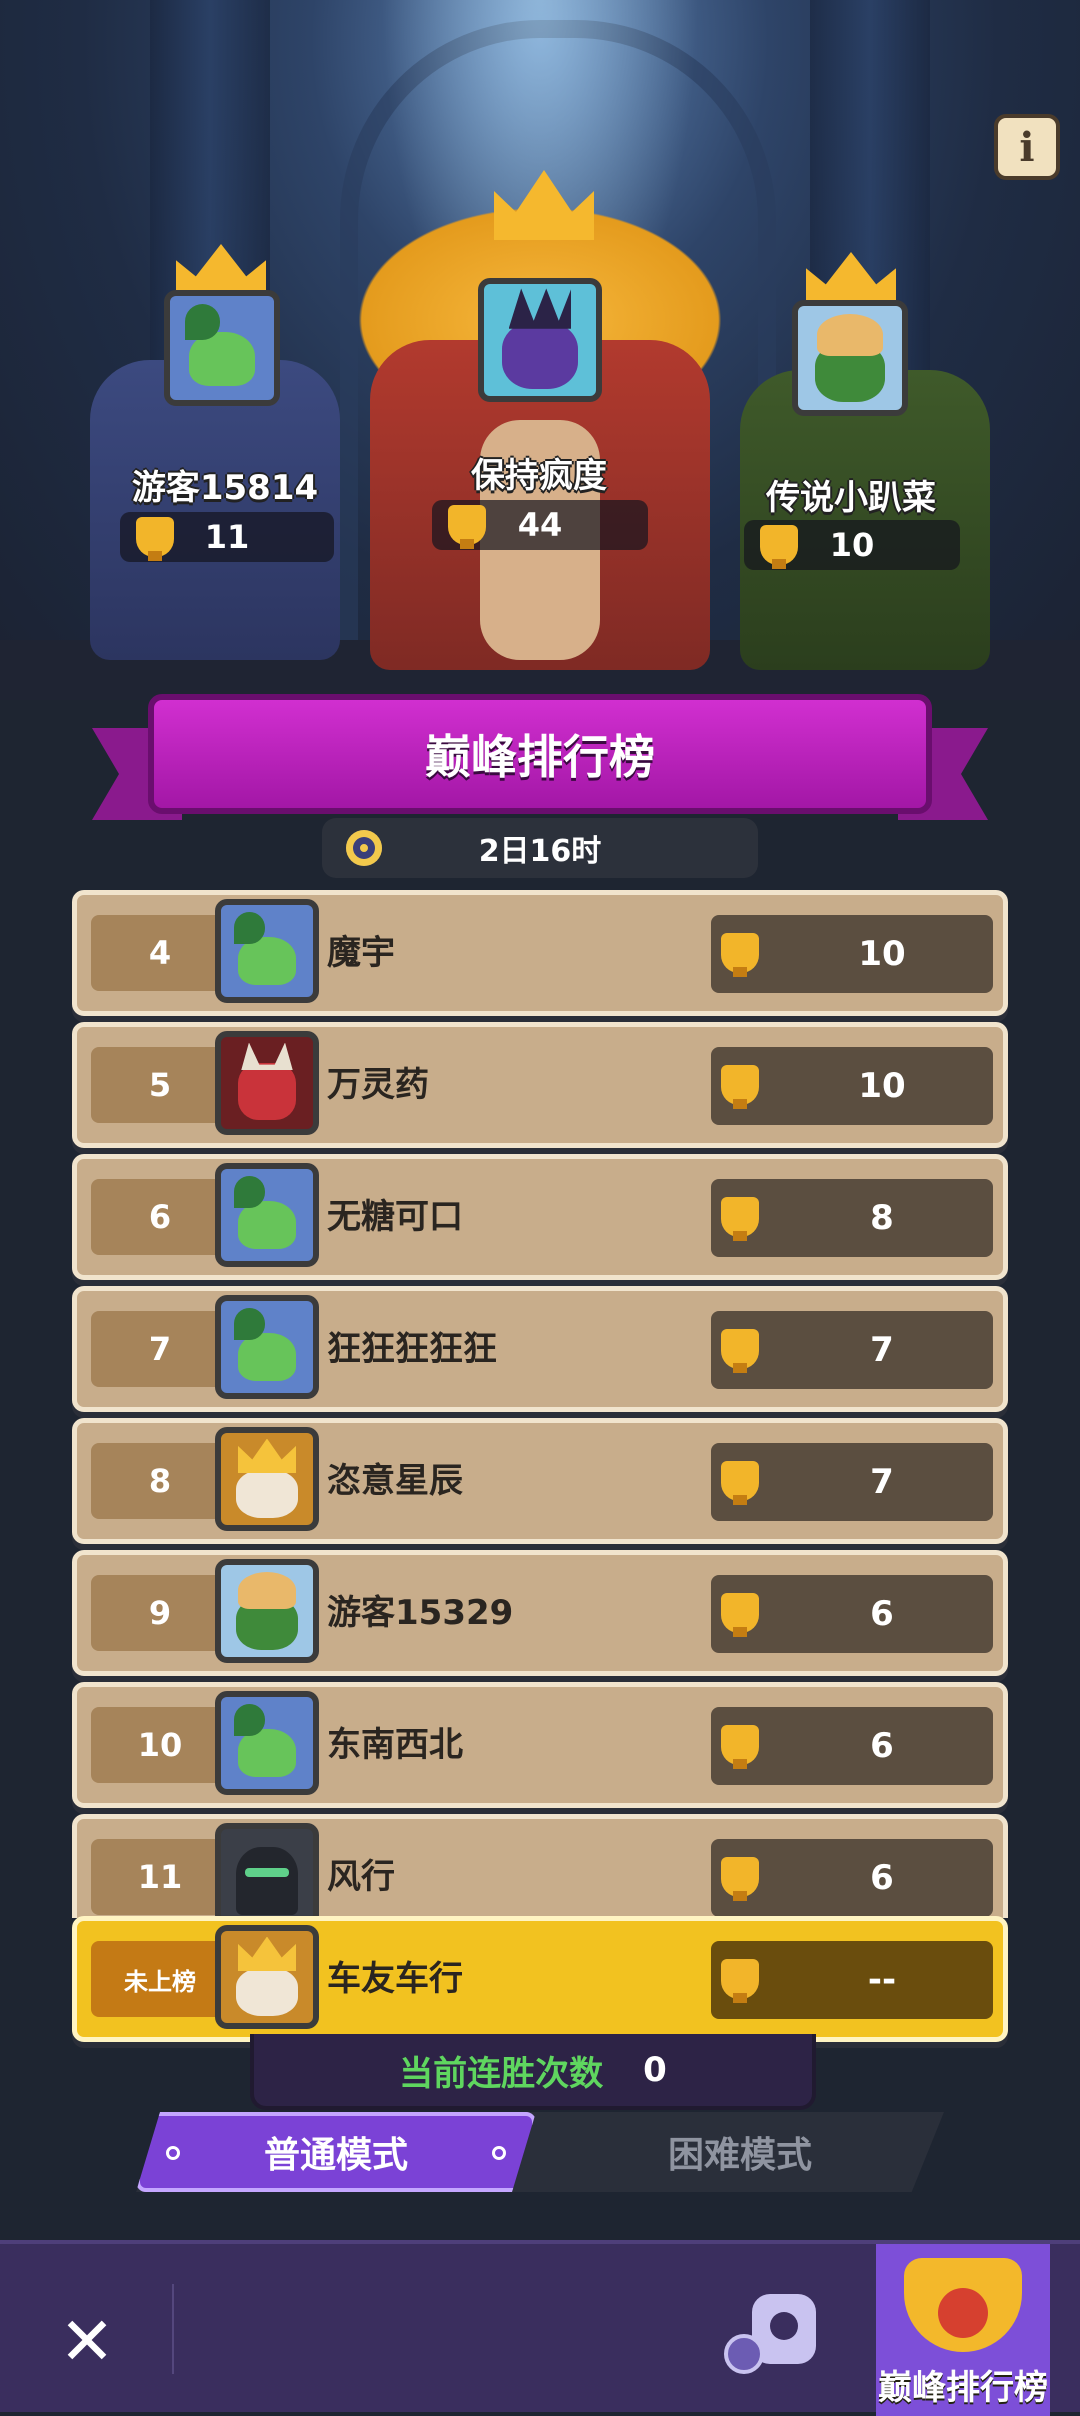  I want to click on rank-badge: 9, so click(160, 1613).